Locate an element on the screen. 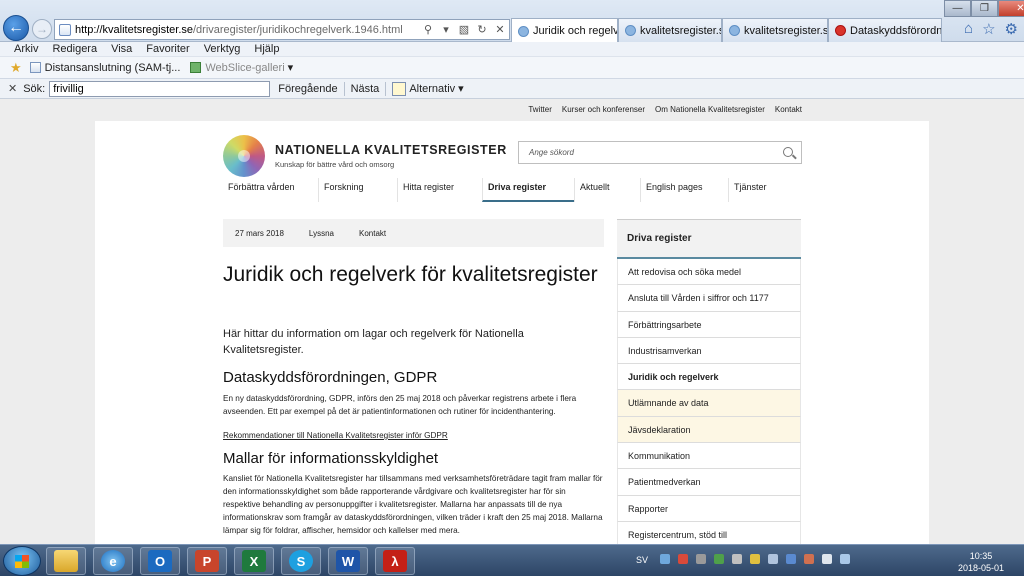  gear-icon: ⚙ is located at coordinates (1011, 29).